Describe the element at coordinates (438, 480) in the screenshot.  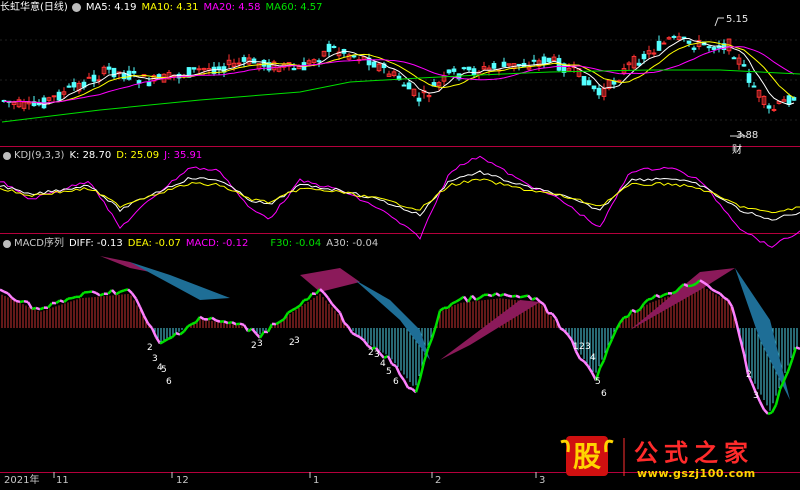
I see `x-axis-month-2: 2` at that location.